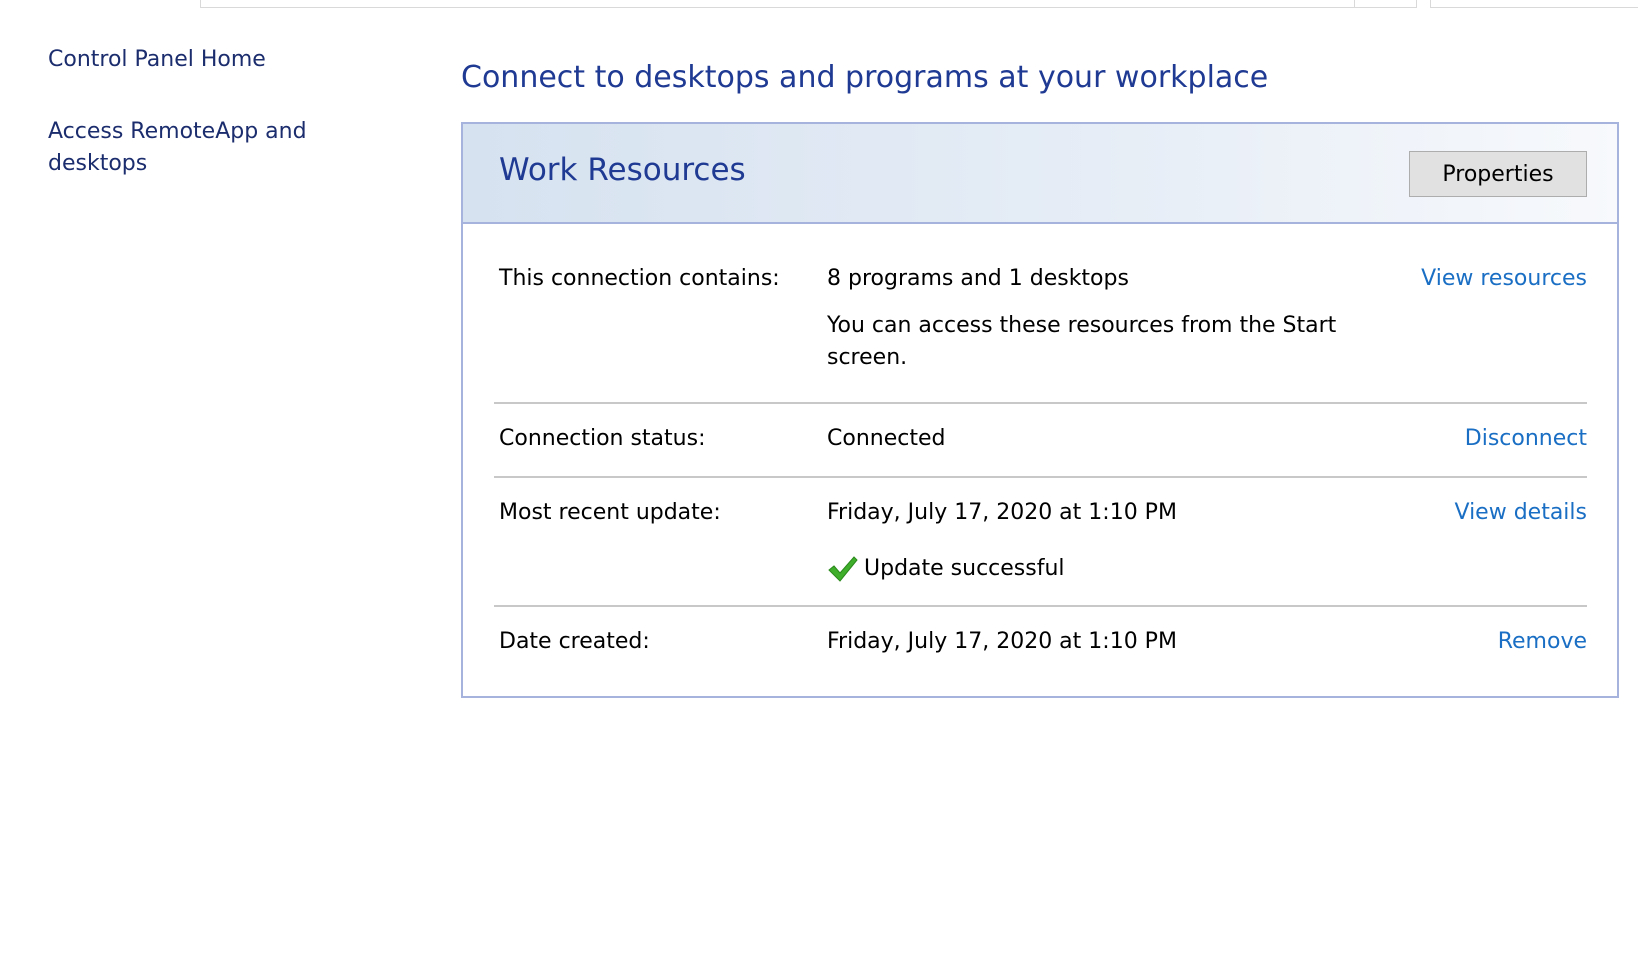  I want to click on remove-link: Remove, so click(1542, 641).